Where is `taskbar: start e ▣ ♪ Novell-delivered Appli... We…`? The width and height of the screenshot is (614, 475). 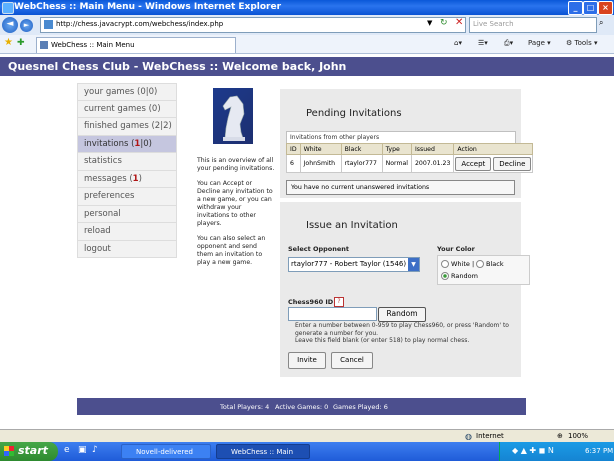
taskbar: start e ▣ ♪ Novell-delivered Appli... We… is located at coordinates (307, 456).